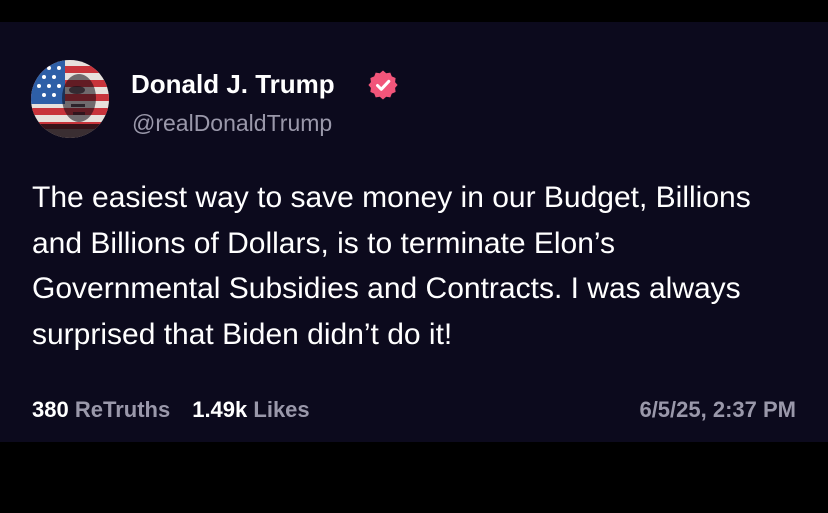 This screenshot has width=828, height=513. I want to click on flag-portrait-icon, so click(70, 99).